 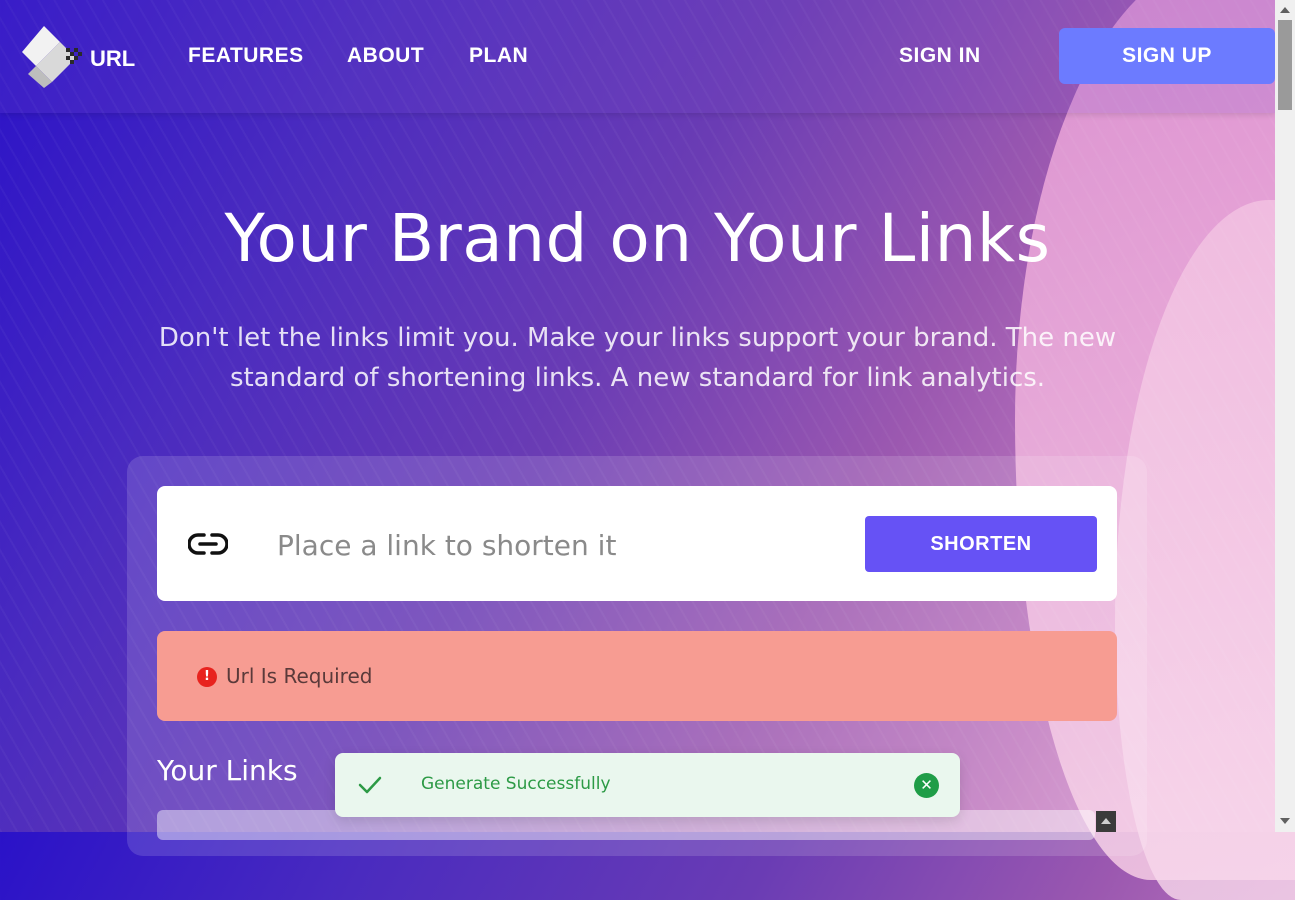 I want to click on logo: URL, so click(x=77, y=57).